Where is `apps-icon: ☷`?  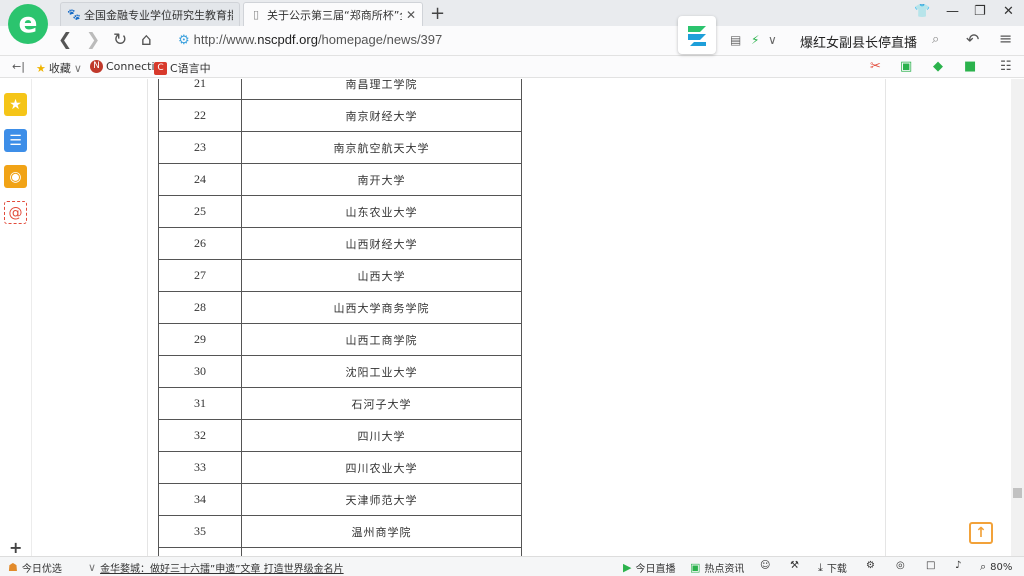 apps-icon: ☷ is located at coordinates (1006, 66).